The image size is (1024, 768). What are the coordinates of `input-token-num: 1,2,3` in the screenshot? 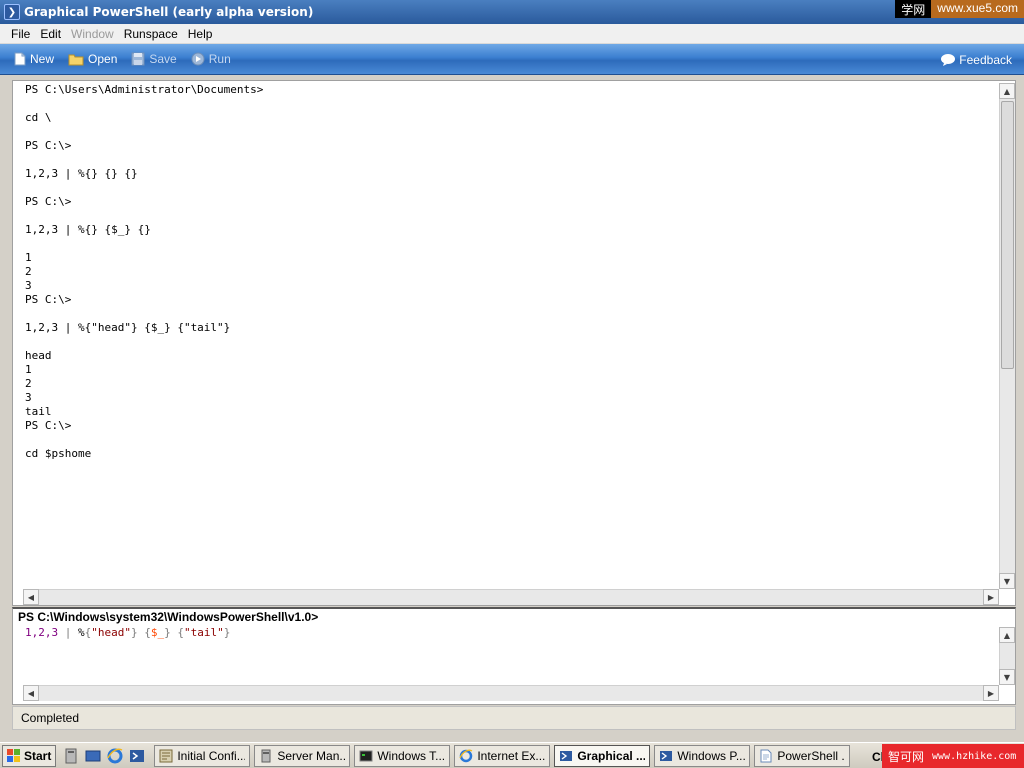 It's located at (42, 632).